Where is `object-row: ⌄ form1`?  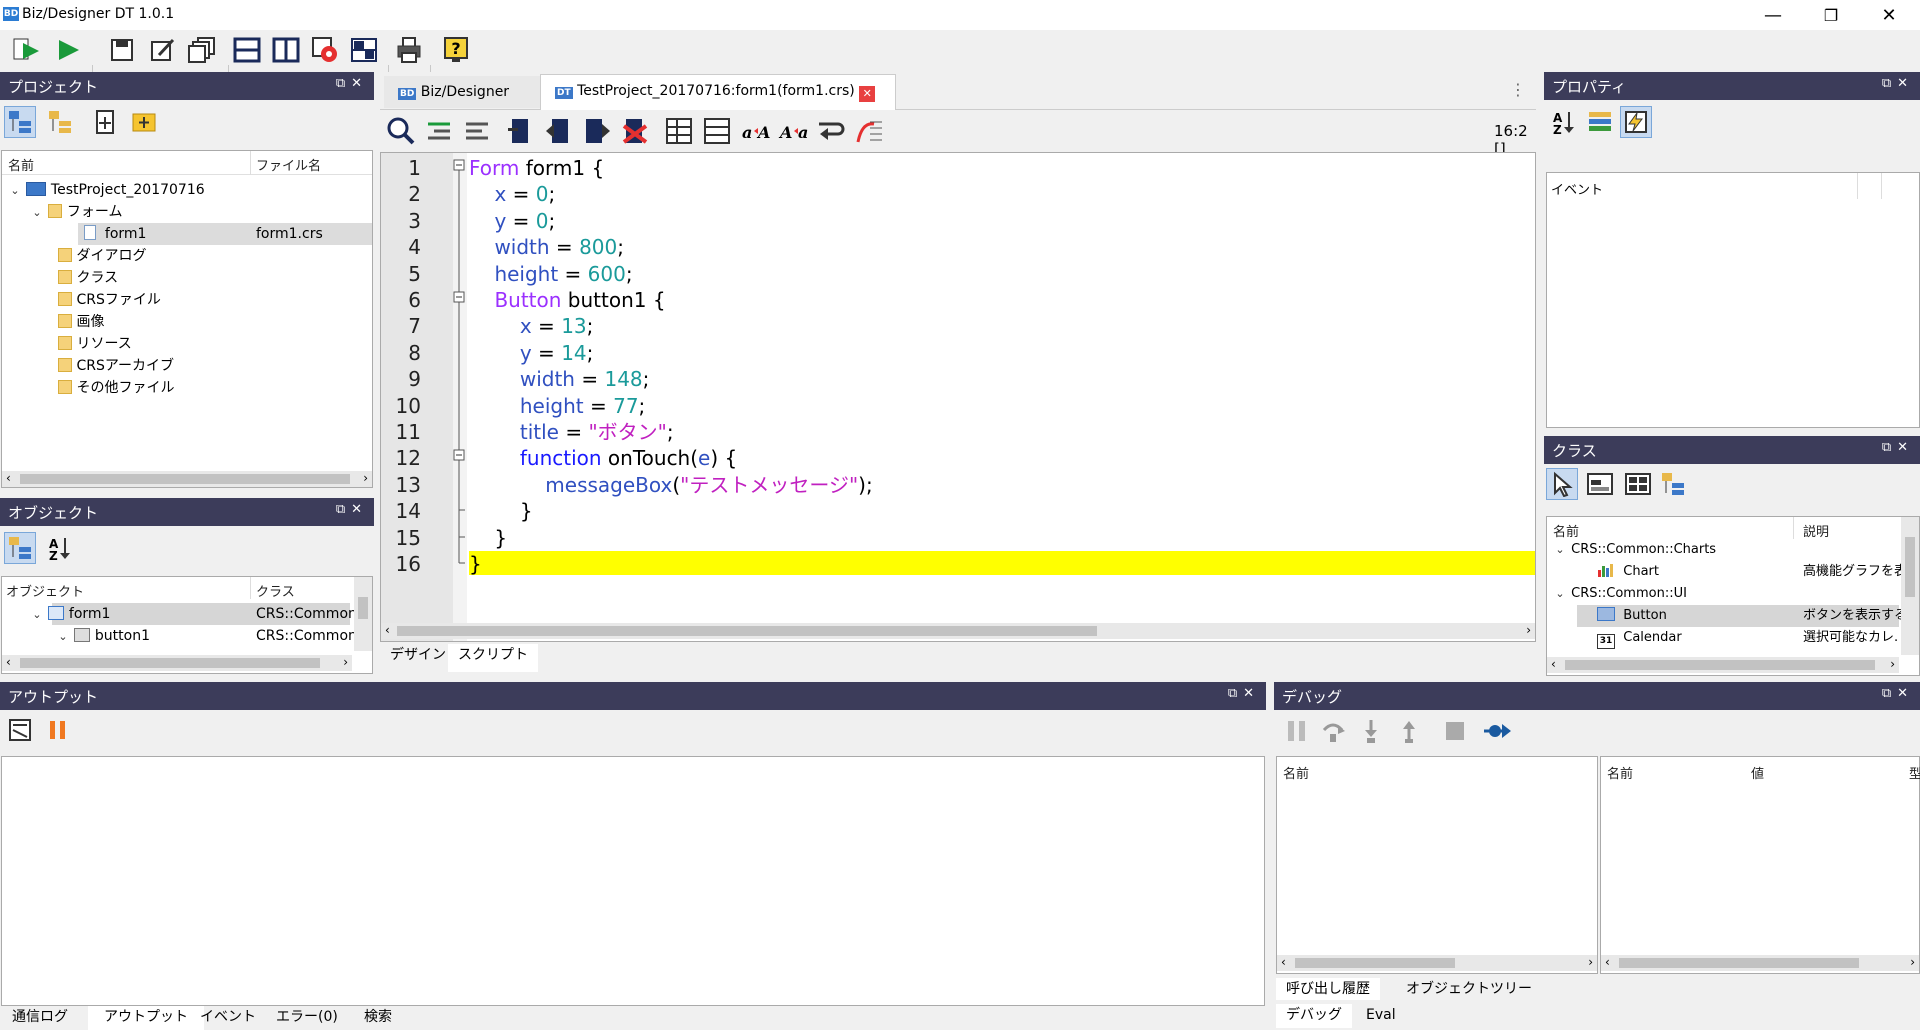
object-row: ⌄ form1 is located at coordinates (70, 614).